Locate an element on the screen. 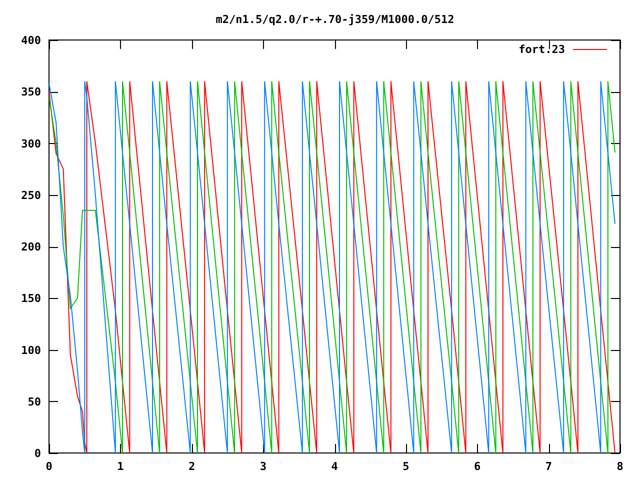  y-tick-label: 400 is located at coordinates (31, 40).